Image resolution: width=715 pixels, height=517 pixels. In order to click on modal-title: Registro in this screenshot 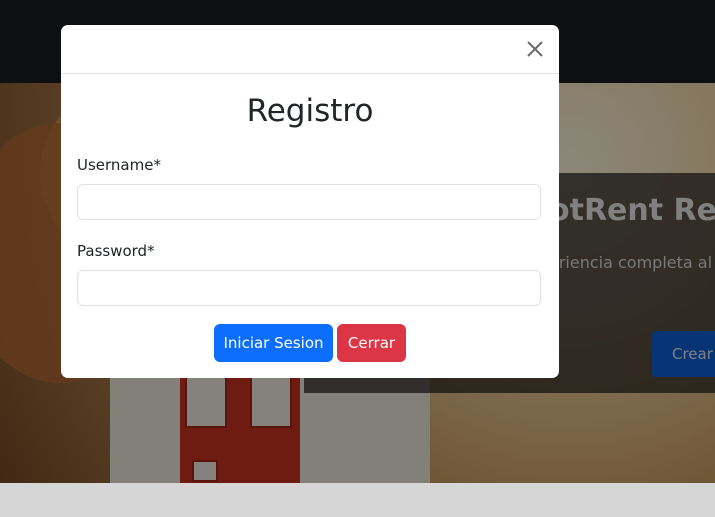, I will do `click(310, 111)`.